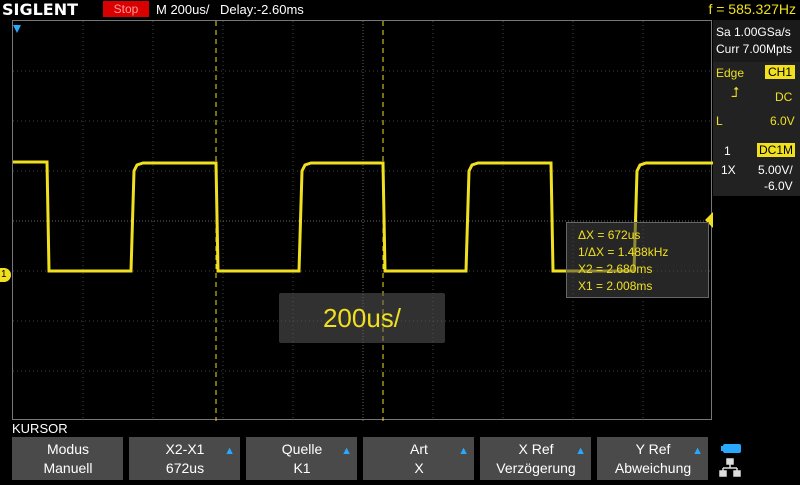 The height and width of the screenshot is (485, 800). What do you see at coordinates (719, 121) in the screenshot?
I see `trigger-level-label: L` at bounding box center [719, 121].